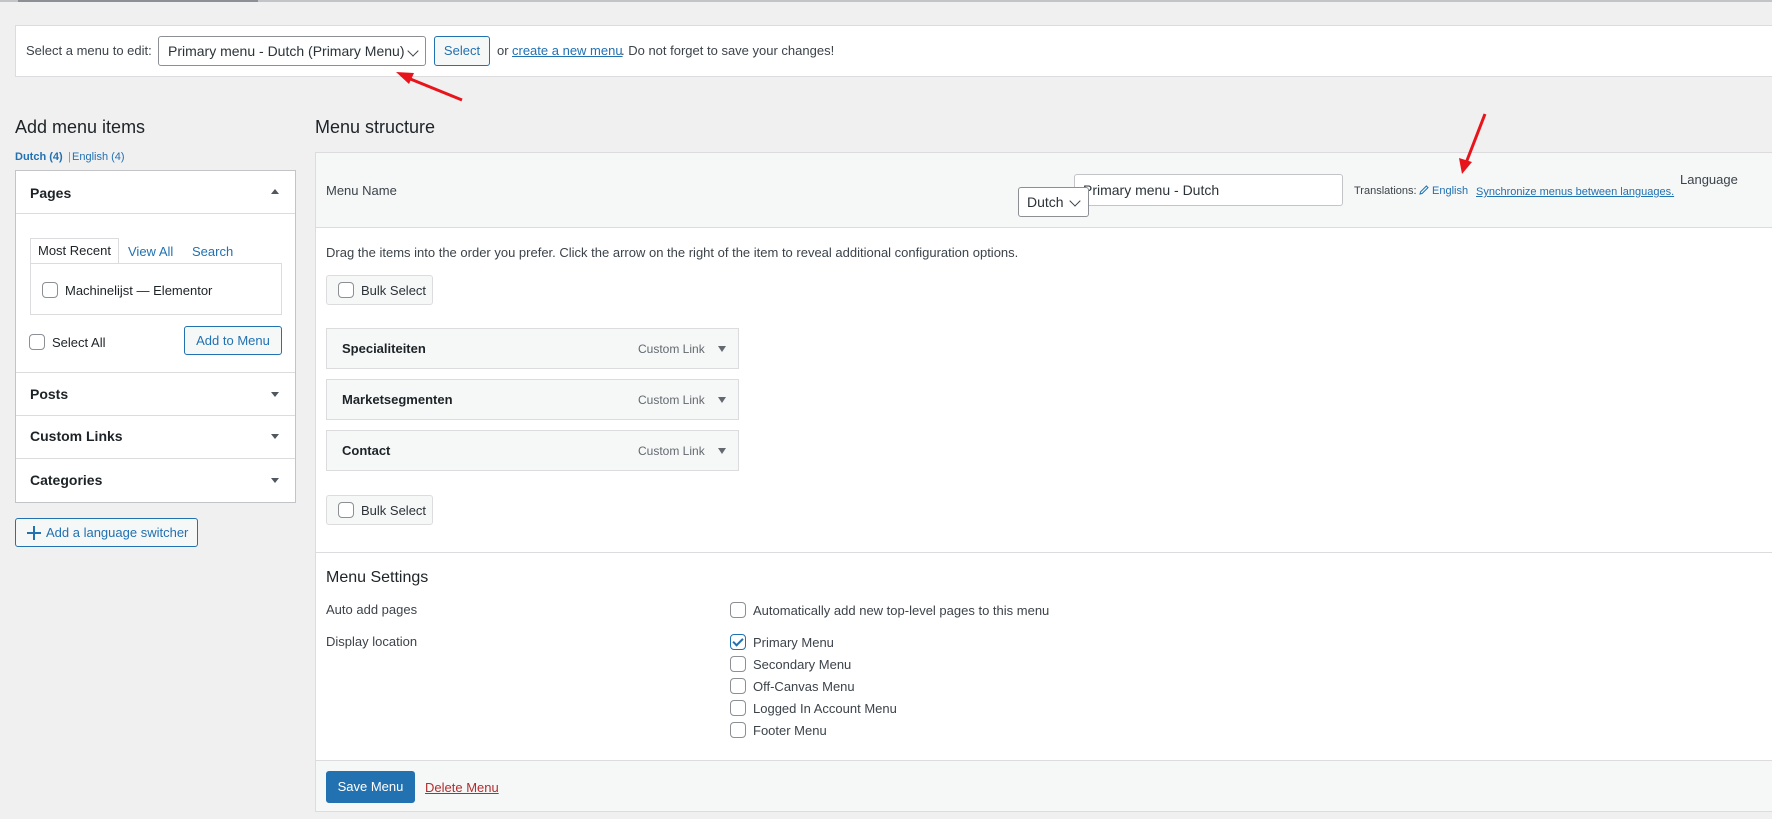 Image resolution: width=1772 pixels, height=819 pixels. Describe the element at coordinates (79, 342) in the screenshot. I see `select-all-label: Select All` at that location.